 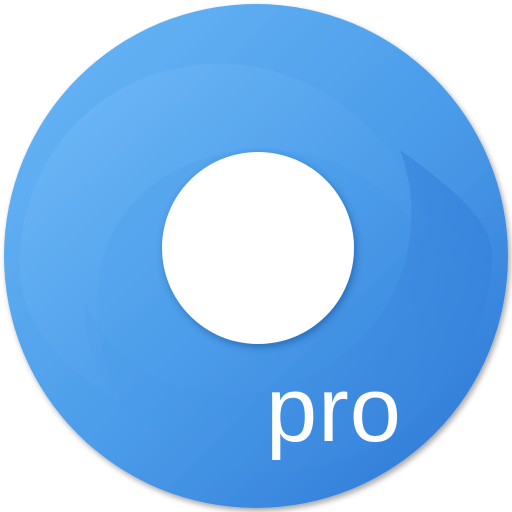 I want to click on ring-hole, so click(x=258, y=248).